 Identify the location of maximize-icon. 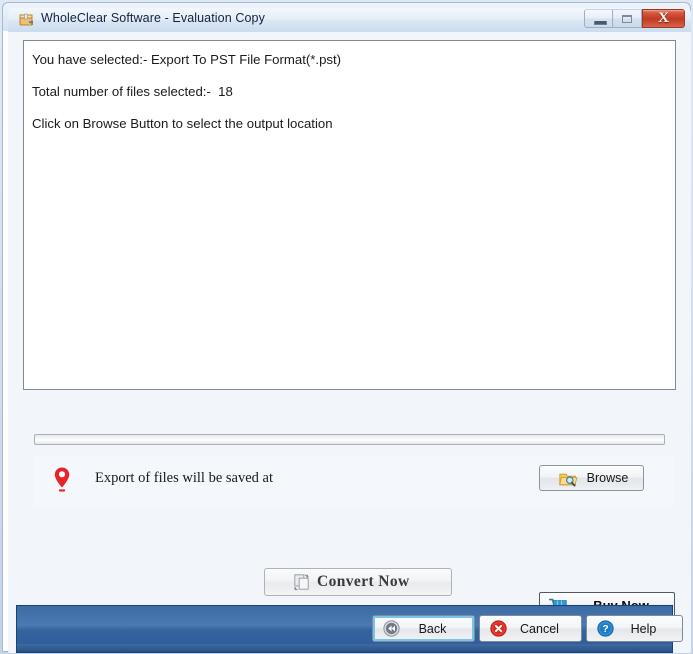
(627, 19).